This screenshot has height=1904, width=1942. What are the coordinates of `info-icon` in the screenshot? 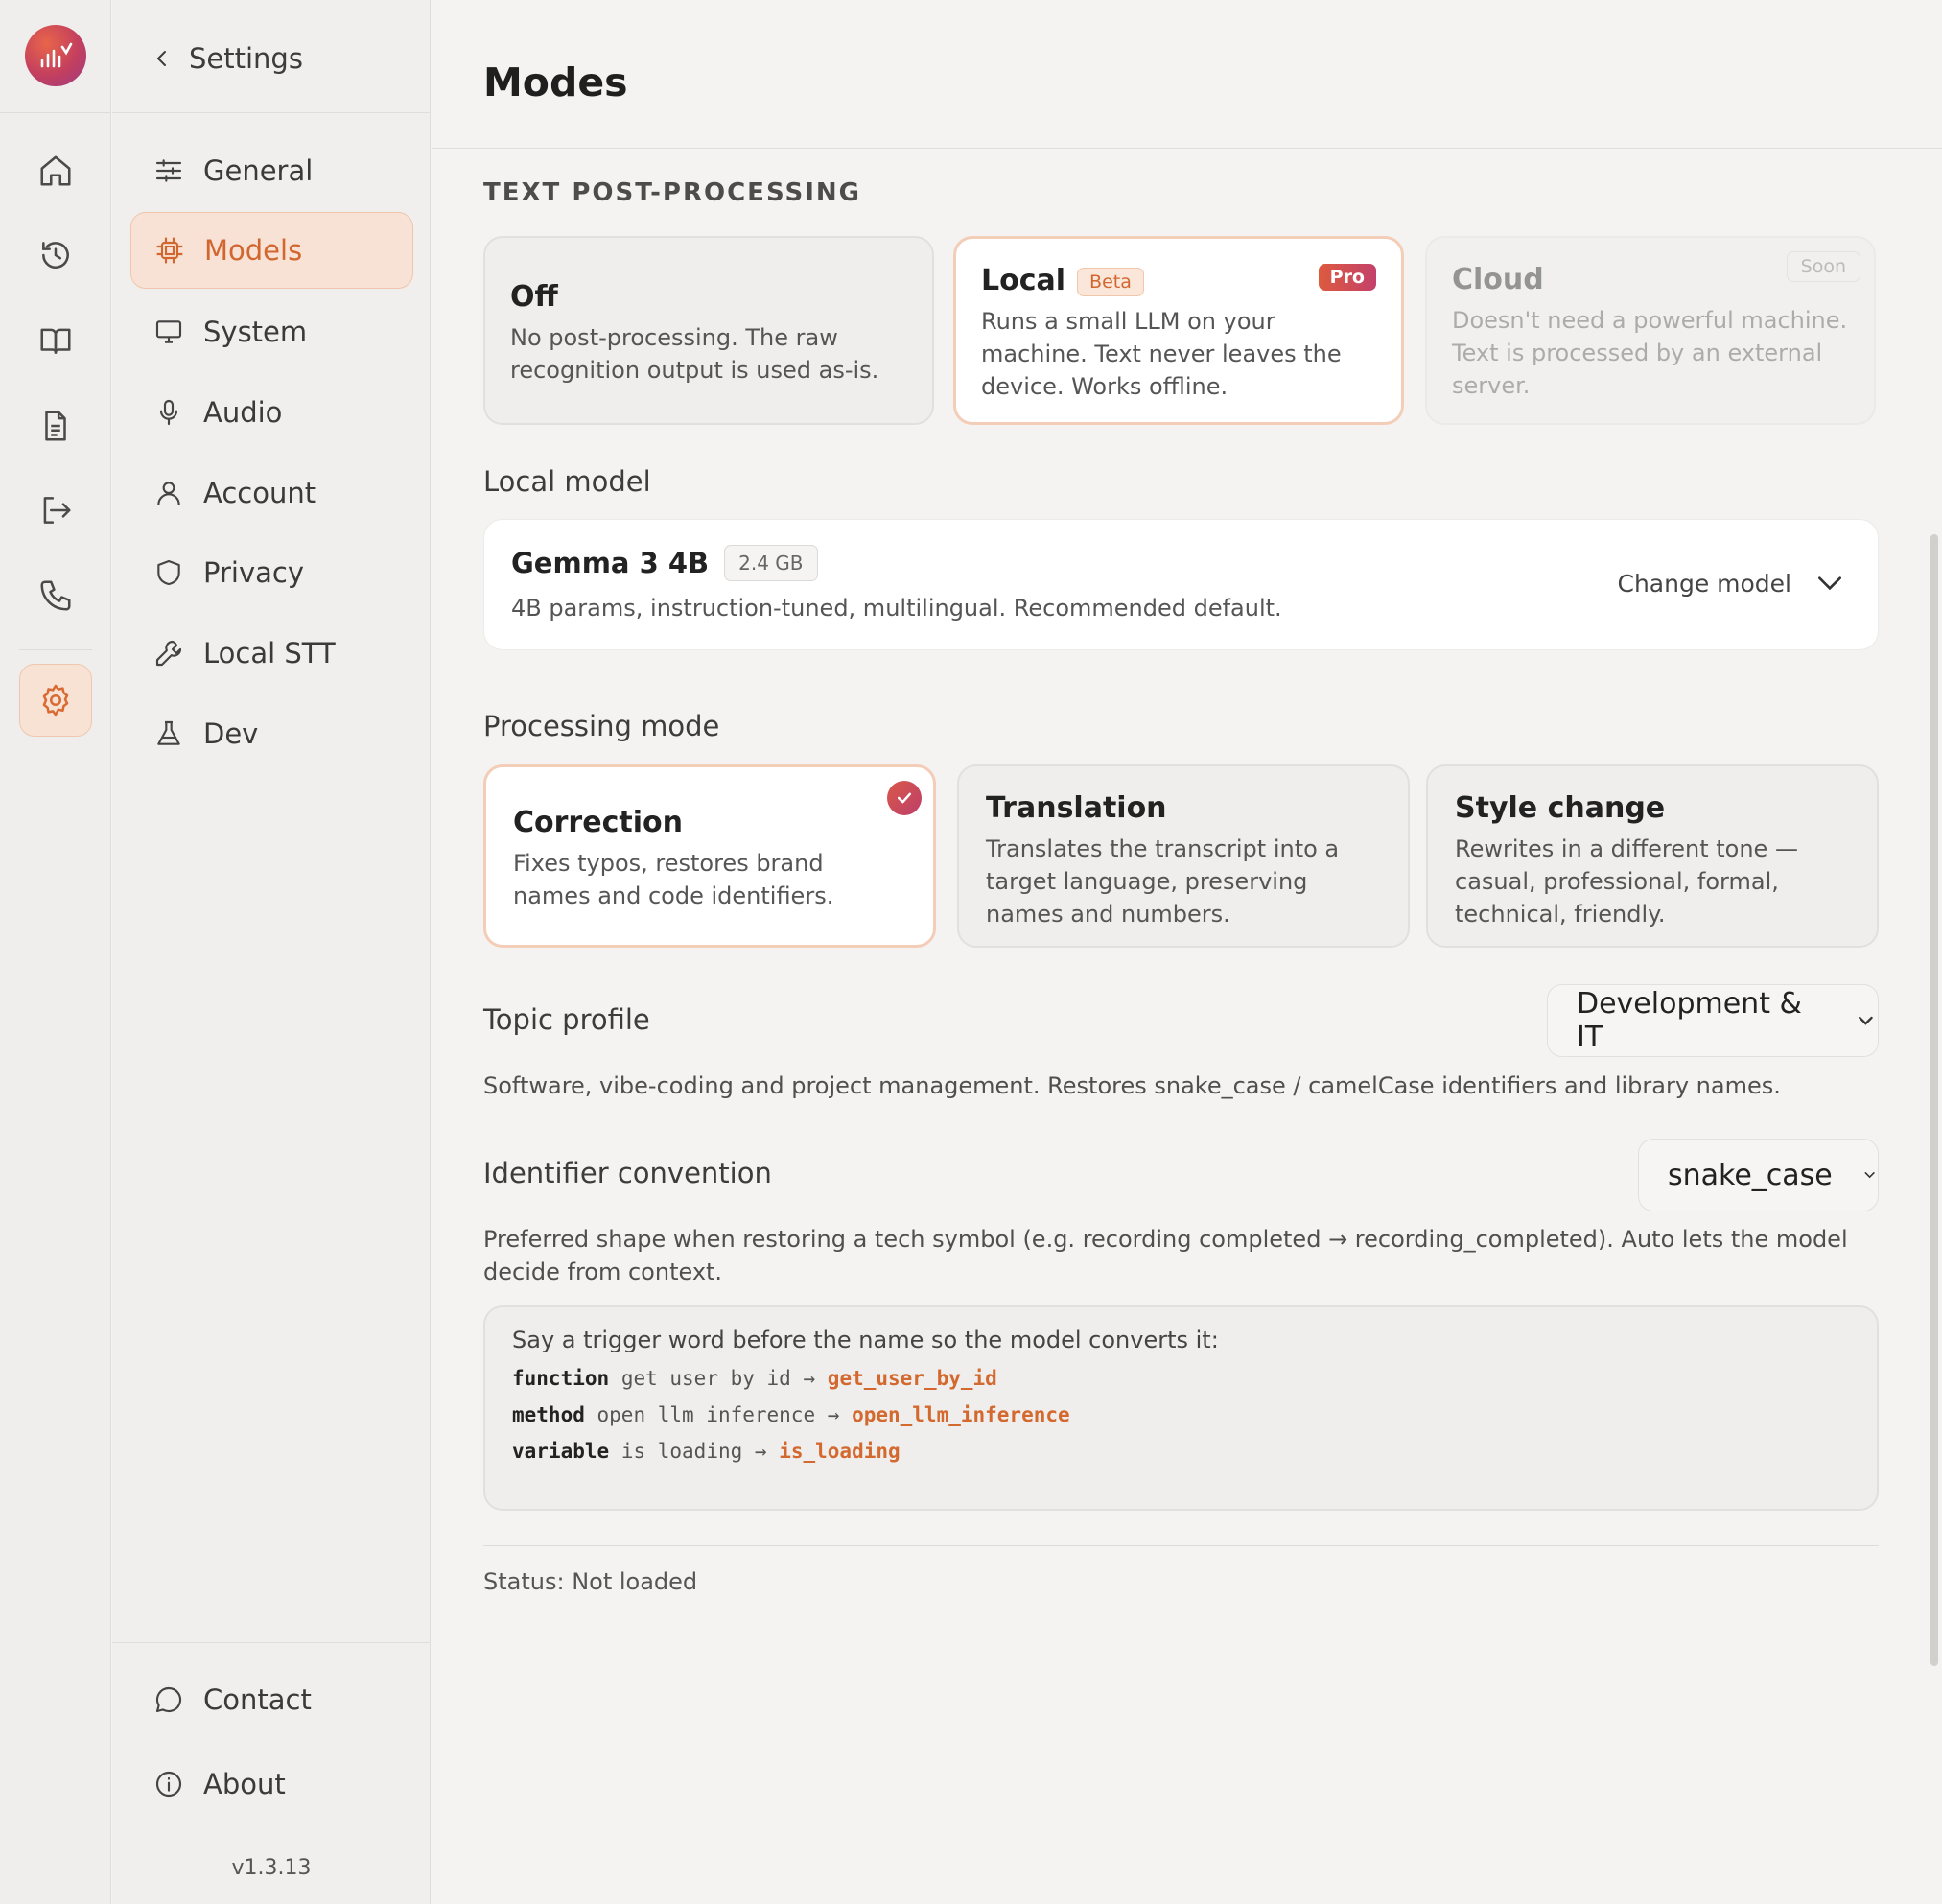 It's located at (168, 1784).